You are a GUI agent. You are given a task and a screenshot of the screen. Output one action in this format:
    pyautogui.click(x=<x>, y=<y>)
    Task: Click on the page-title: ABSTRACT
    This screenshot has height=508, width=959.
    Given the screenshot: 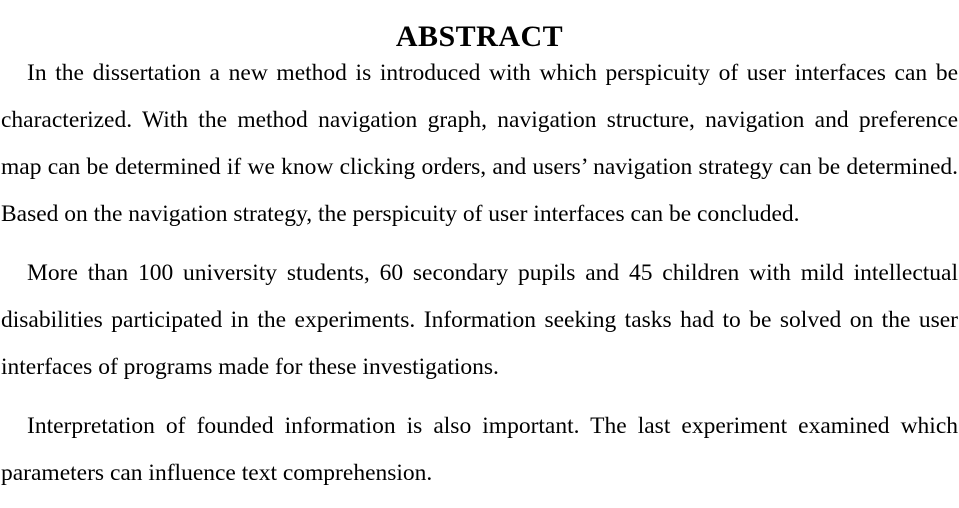 What is the action you would take?
    pyautogui.click(x=479, y=37)
    